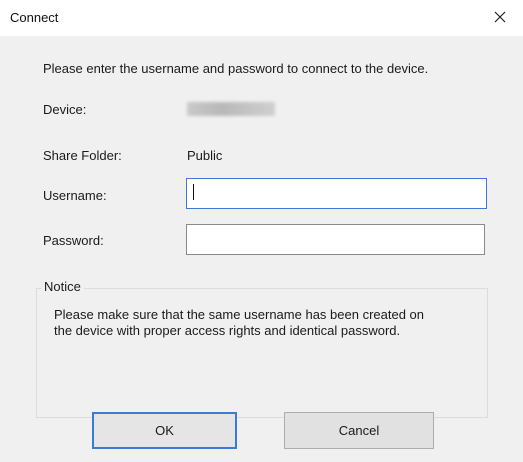  I want to click on close-icon, so click(500, 17).